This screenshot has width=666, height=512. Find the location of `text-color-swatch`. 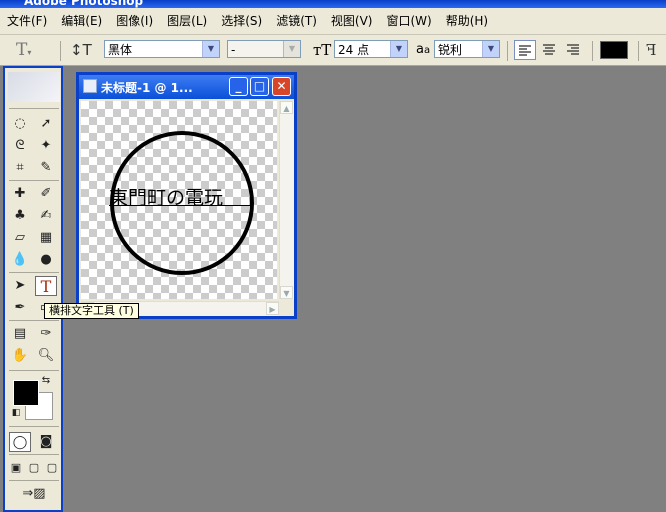

text-color-swatch is located at coordinates (614, 50).